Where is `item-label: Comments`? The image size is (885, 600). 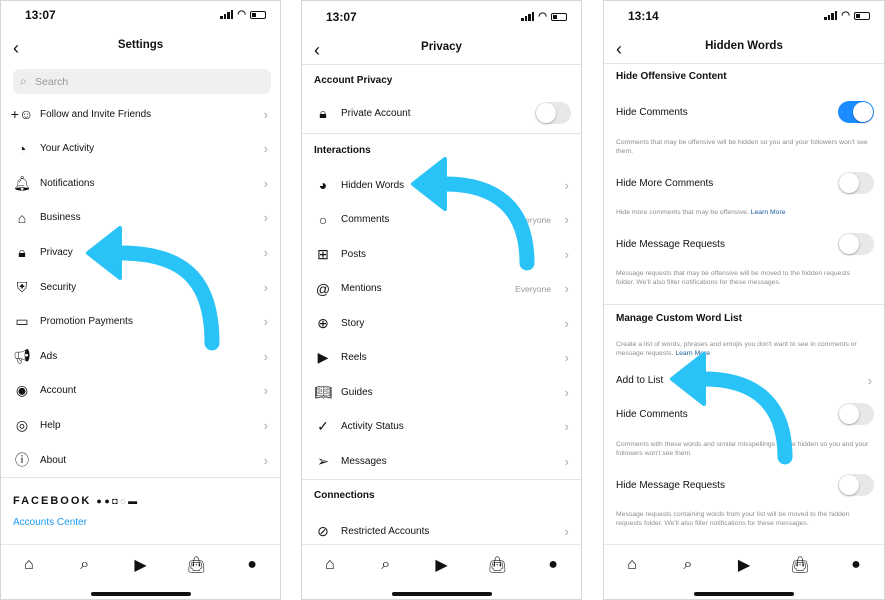 item-label: Comments is located at coordinates (365, 219).